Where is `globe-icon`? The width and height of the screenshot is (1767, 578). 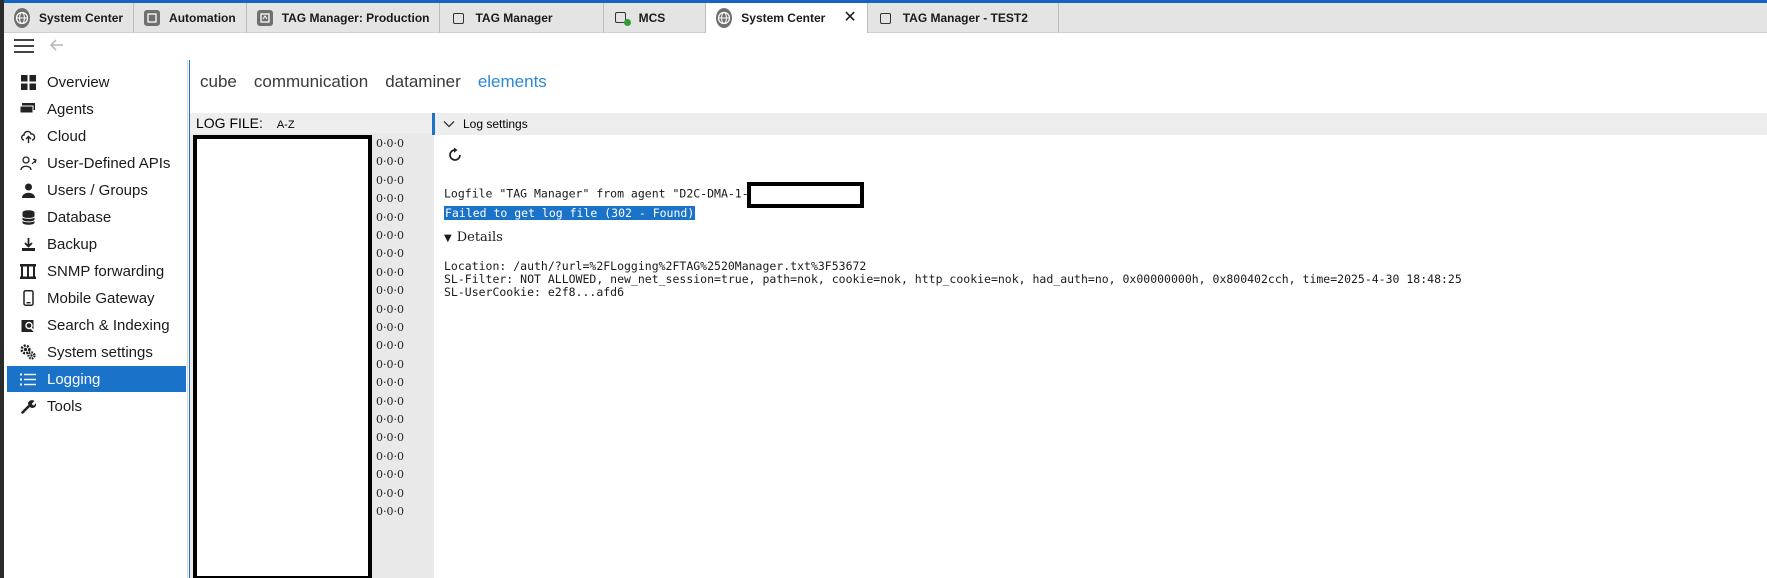 globe-icon is located at coordinates (724, 18).